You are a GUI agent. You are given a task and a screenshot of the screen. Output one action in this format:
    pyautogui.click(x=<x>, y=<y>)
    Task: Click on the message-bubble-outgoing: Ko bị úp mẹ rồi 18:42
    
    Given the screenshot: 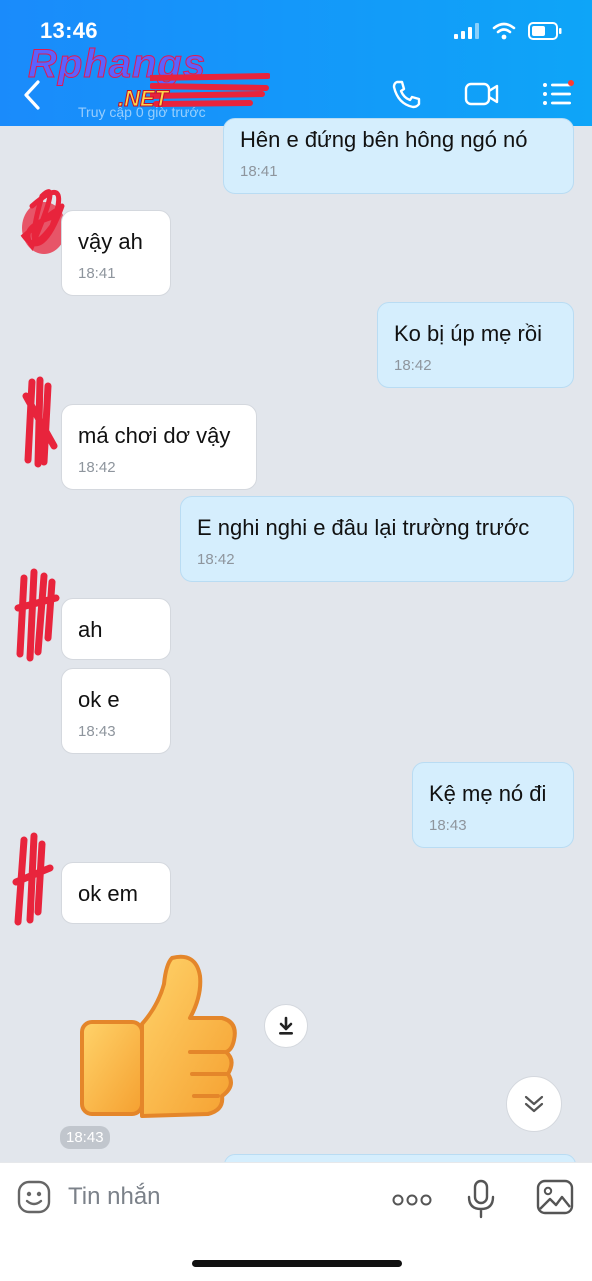 What is the action you would take?
    pyautogui.click(x=475, y=345)
    